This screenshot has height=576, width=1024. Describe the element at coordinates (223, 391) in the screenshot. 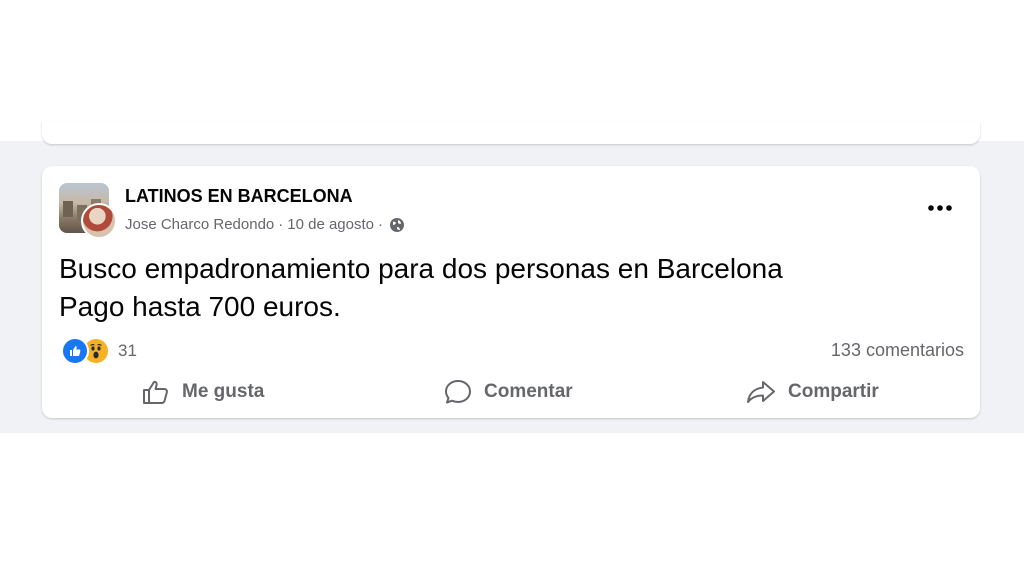

I see `like-button-label: Me gusta` at that location.